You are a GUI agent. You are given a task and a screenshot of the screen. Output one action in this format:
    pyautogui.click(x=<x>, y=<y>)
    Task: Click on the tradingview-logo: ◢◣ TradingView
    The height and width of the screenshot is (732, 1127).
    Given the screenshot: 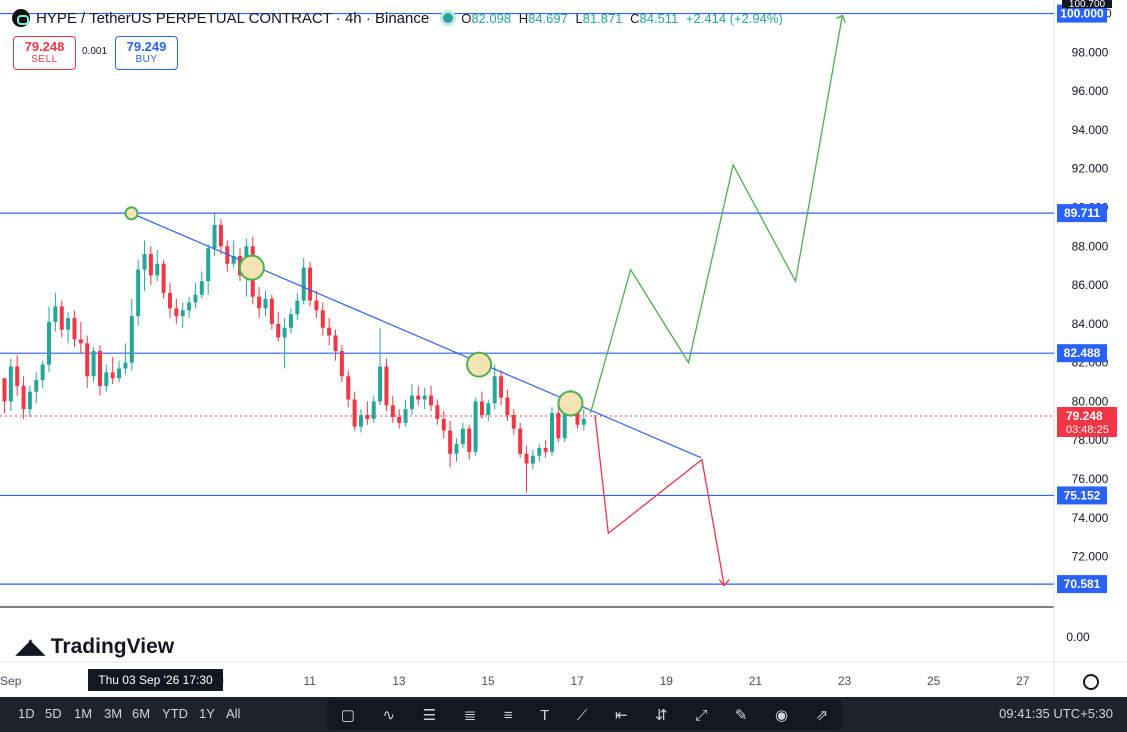 What is the action you would take?
    pyautogui.click(x=95, y=646)
    